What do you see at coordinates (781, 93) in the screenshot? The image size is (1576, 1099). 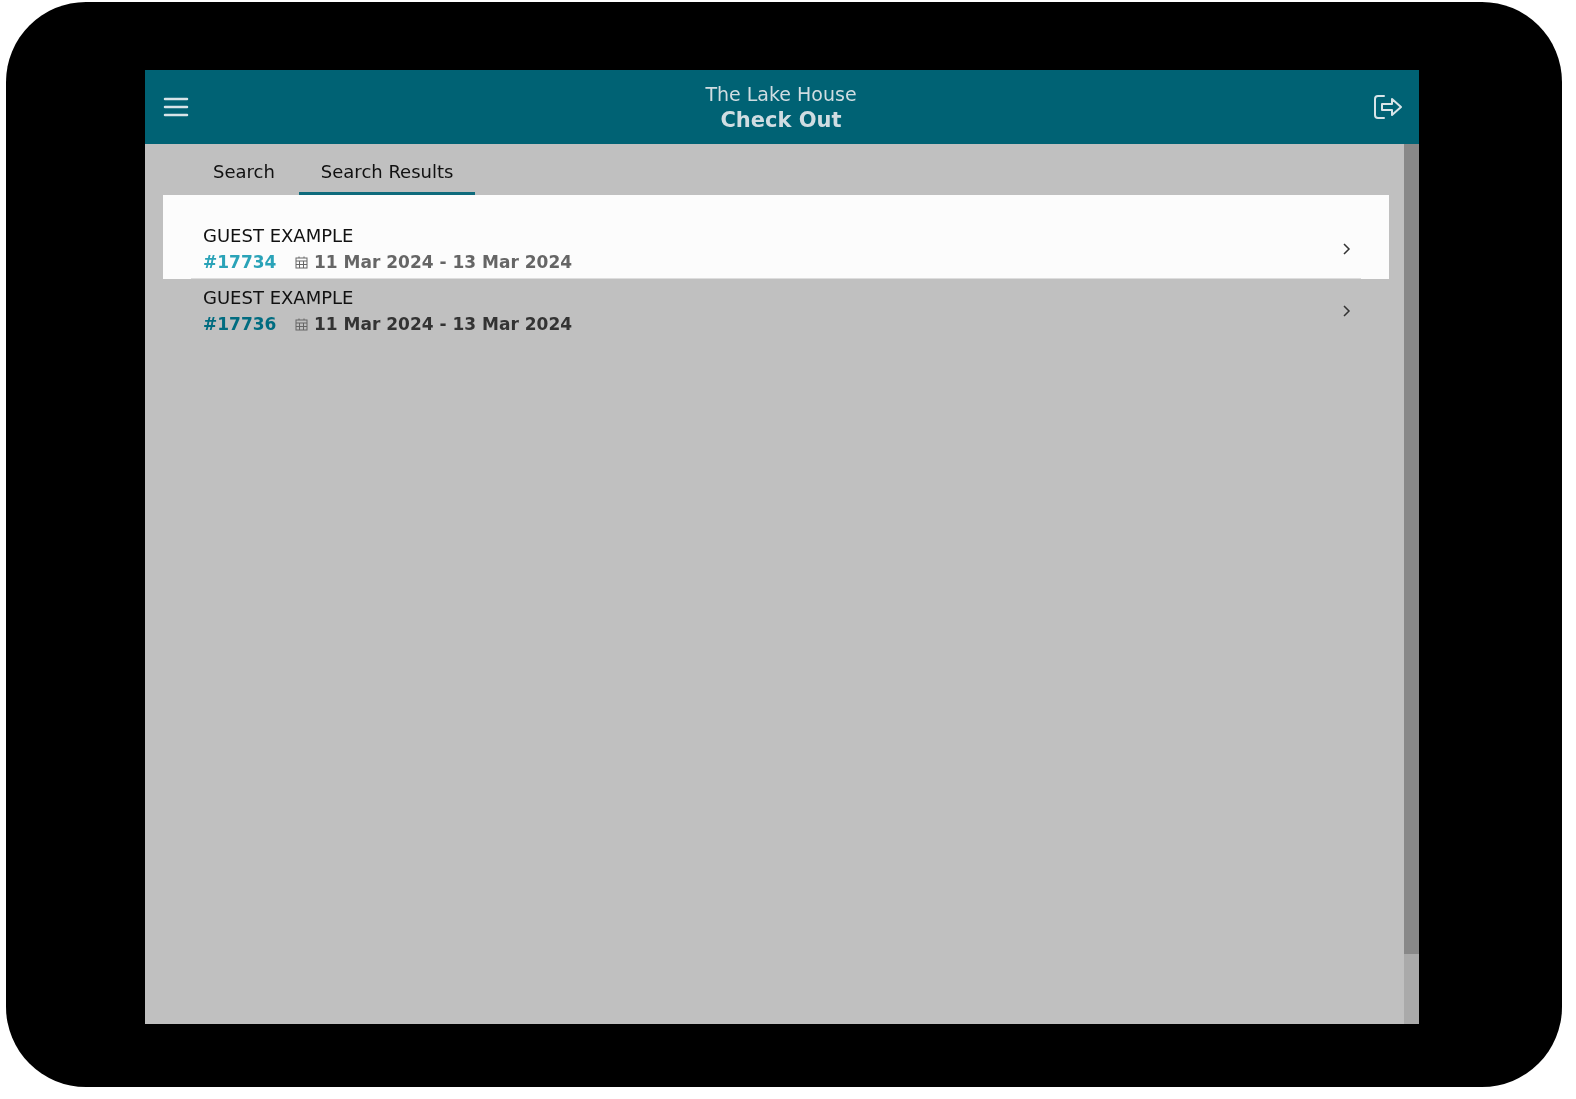 I see `venue-name: The Lake House` at bounding box center [781, 93].